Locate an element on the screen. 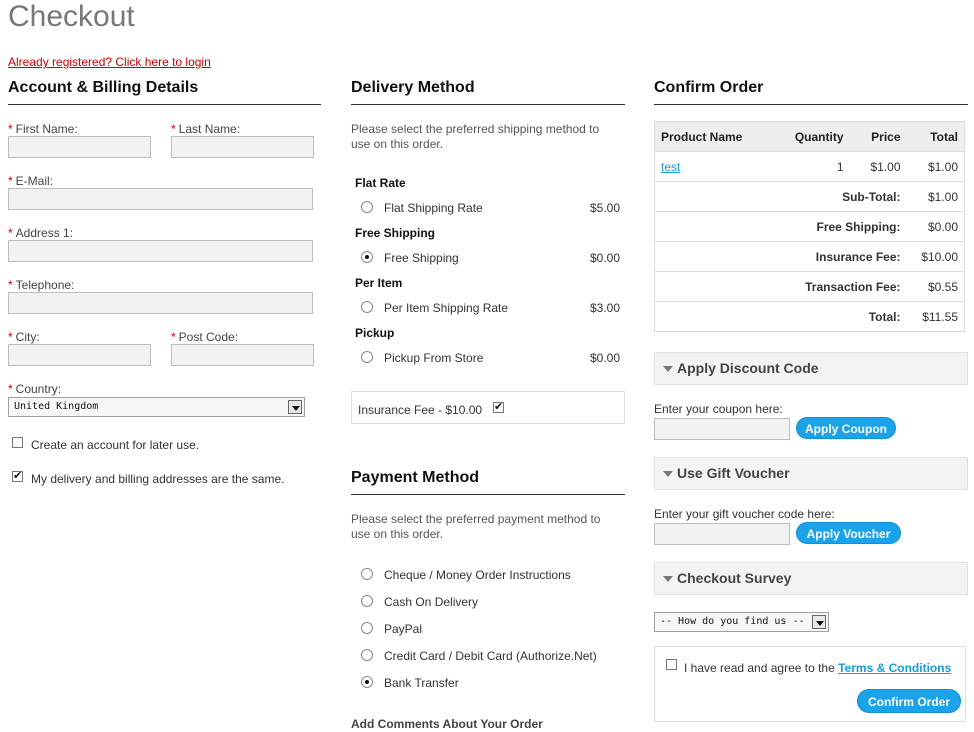 Image resolution: width=974 pixels, height=732 pixels. total-row: Free Shipping: $0.00 is located at coordinates (809, 226).